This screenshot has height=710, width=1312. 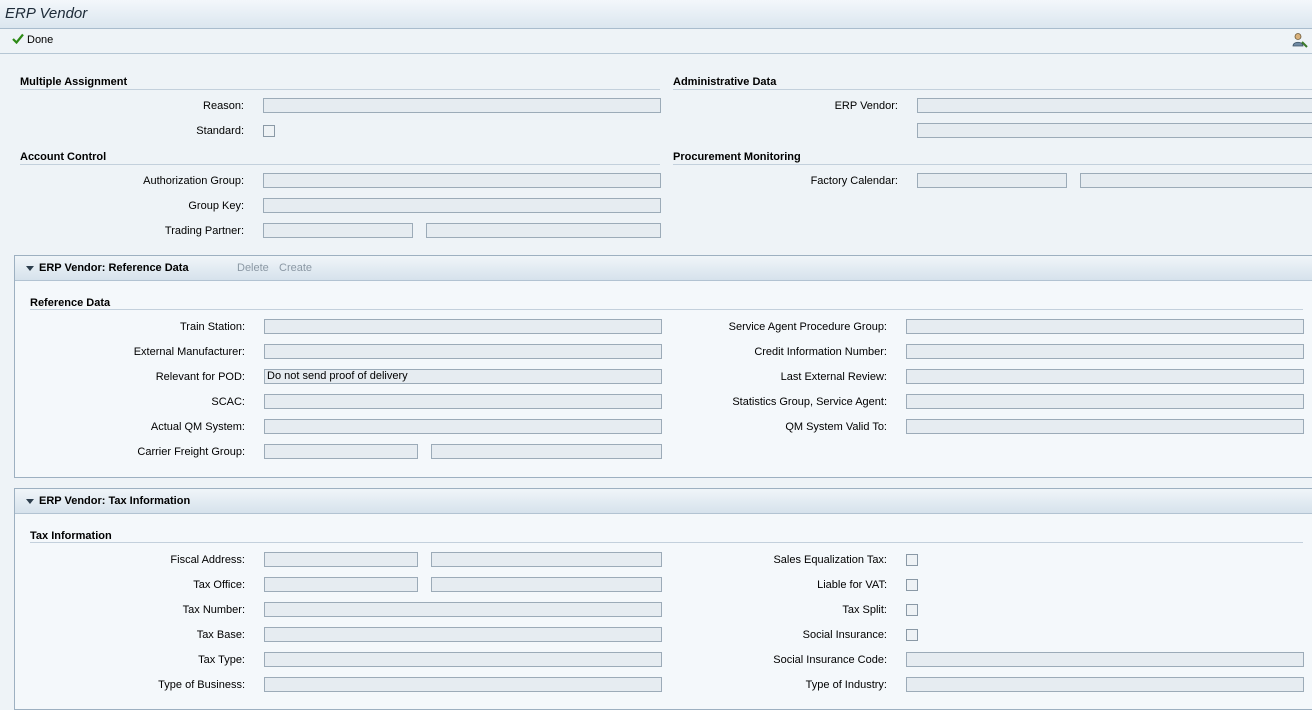 What do you see at coordinates (854, 181) in the screenshot?
I see `factory-calendar-label: Factory Calendar:` at bounding box center [854, 181].